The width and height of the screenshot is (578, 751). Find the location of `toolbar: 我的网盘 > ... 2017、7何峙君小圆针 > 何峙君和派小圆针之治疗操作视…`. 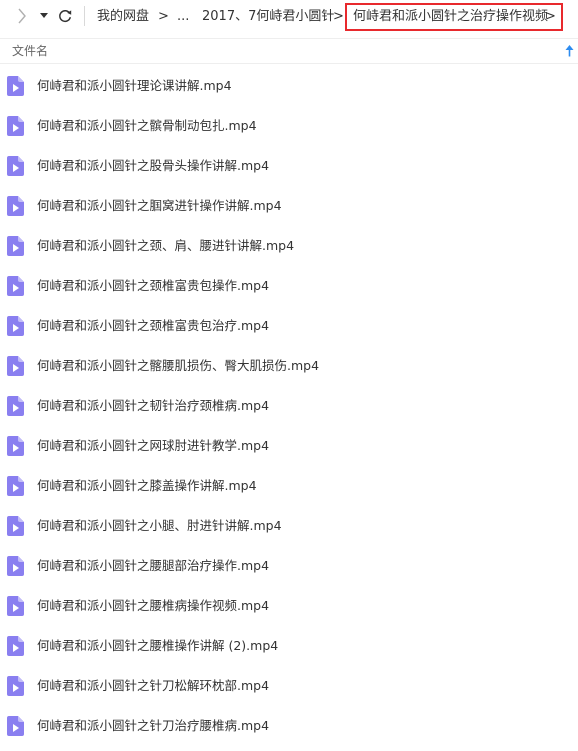

toolbar: 我的网盘 > ... 2017、7何峙君小圆针 > 何峙君和派小圆针之治疗操作视… is located at coordinates (289, 17).